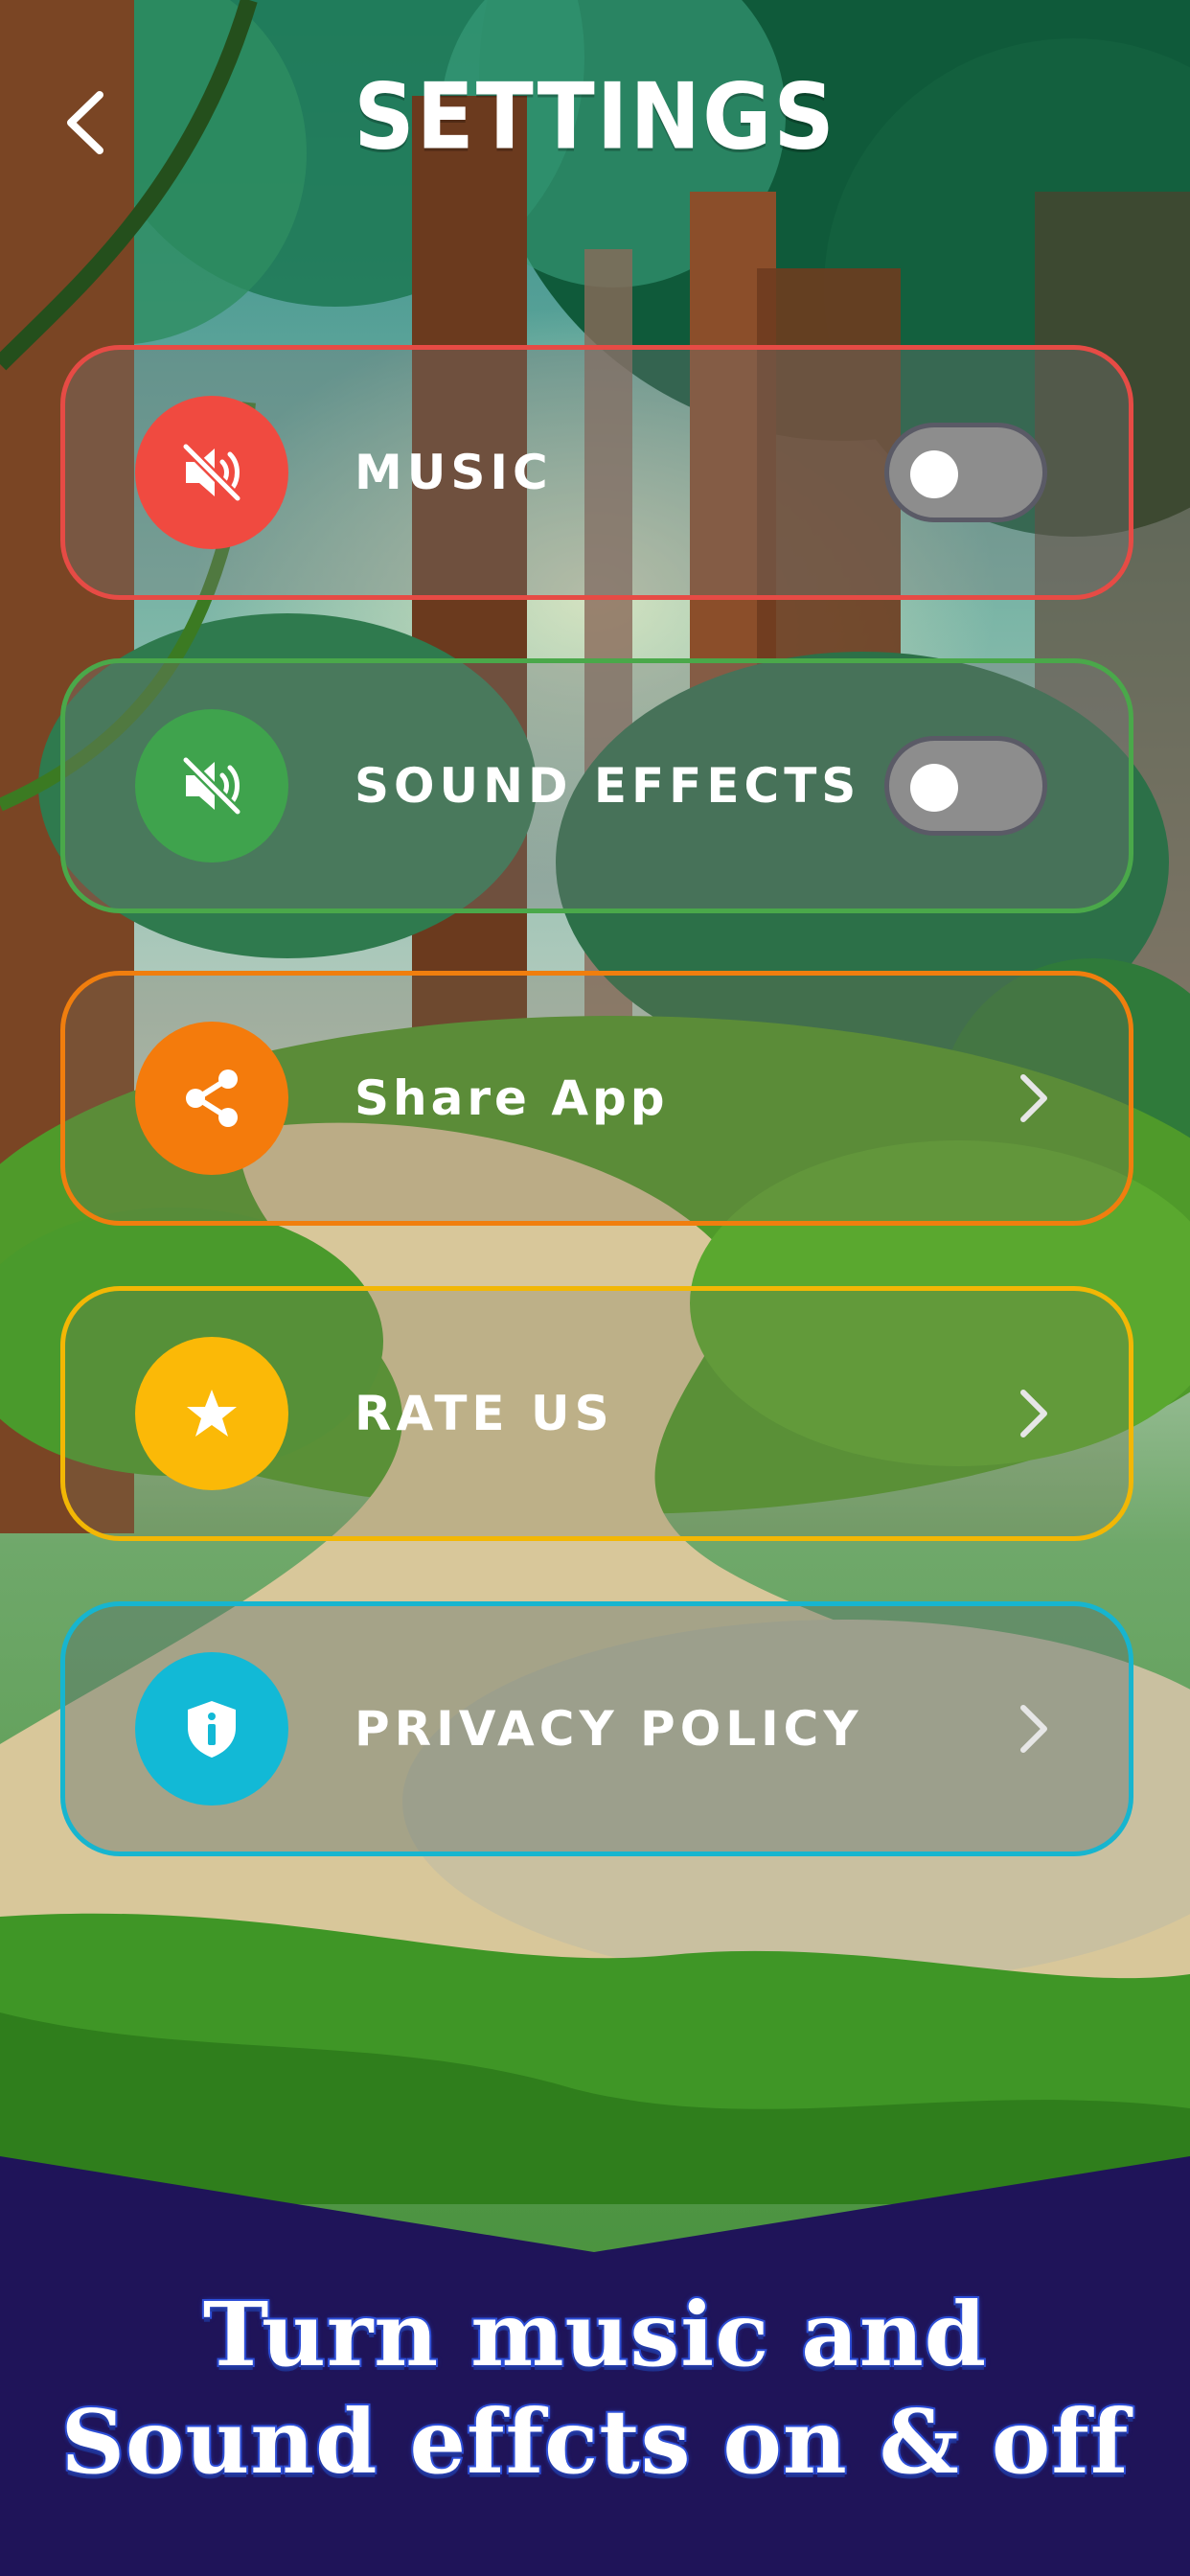 The height and width of the screenshot is (2576, 1190). I want to click on shield-info-icon, so click(212, 1729).